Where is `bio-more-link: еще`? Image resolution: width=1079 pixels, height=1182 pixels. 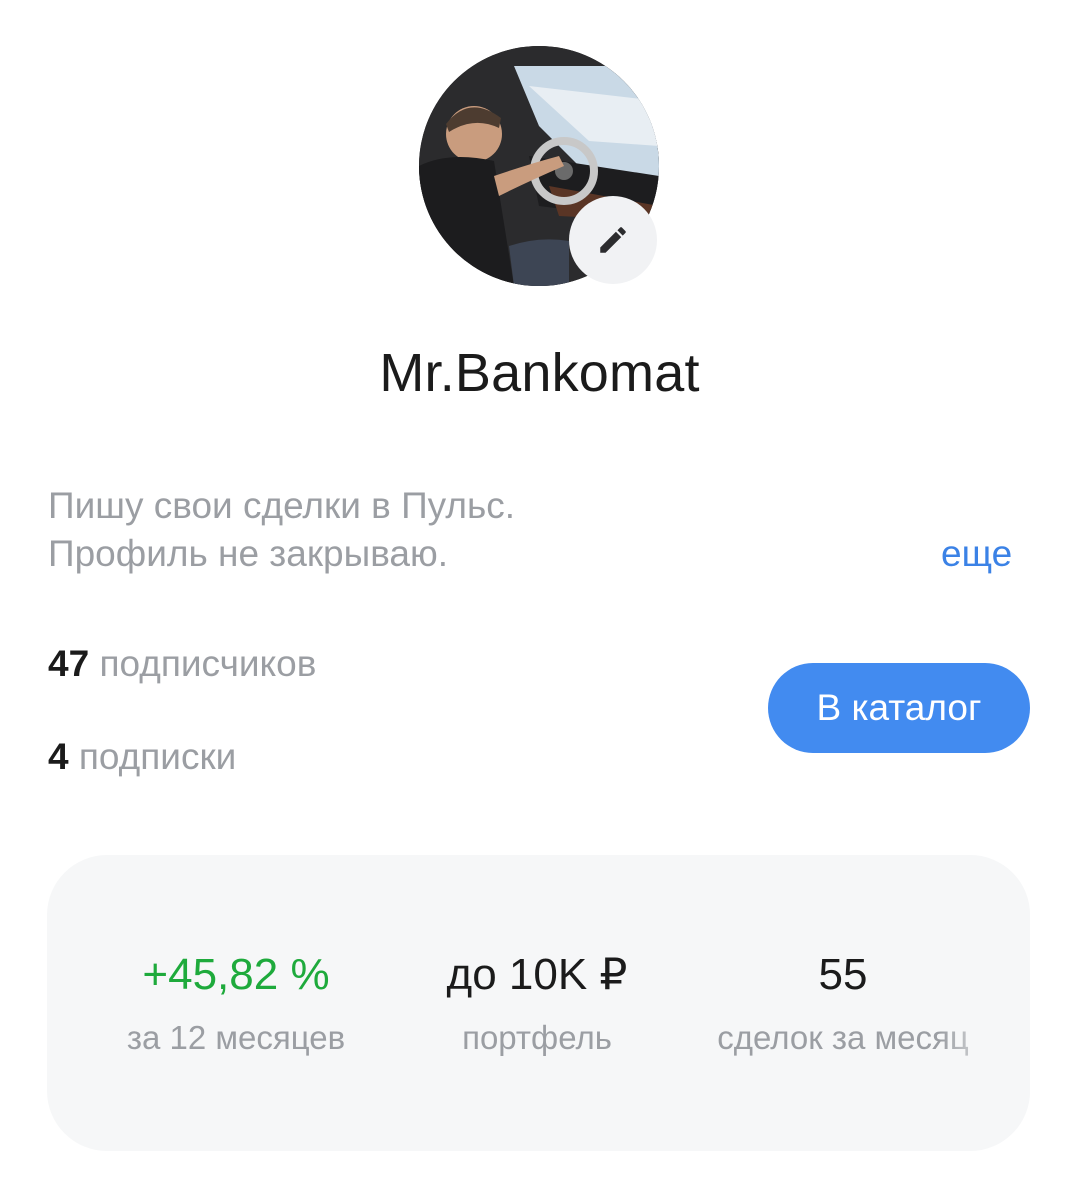
bio-more-link: еще is located at coordinates (976, 554).